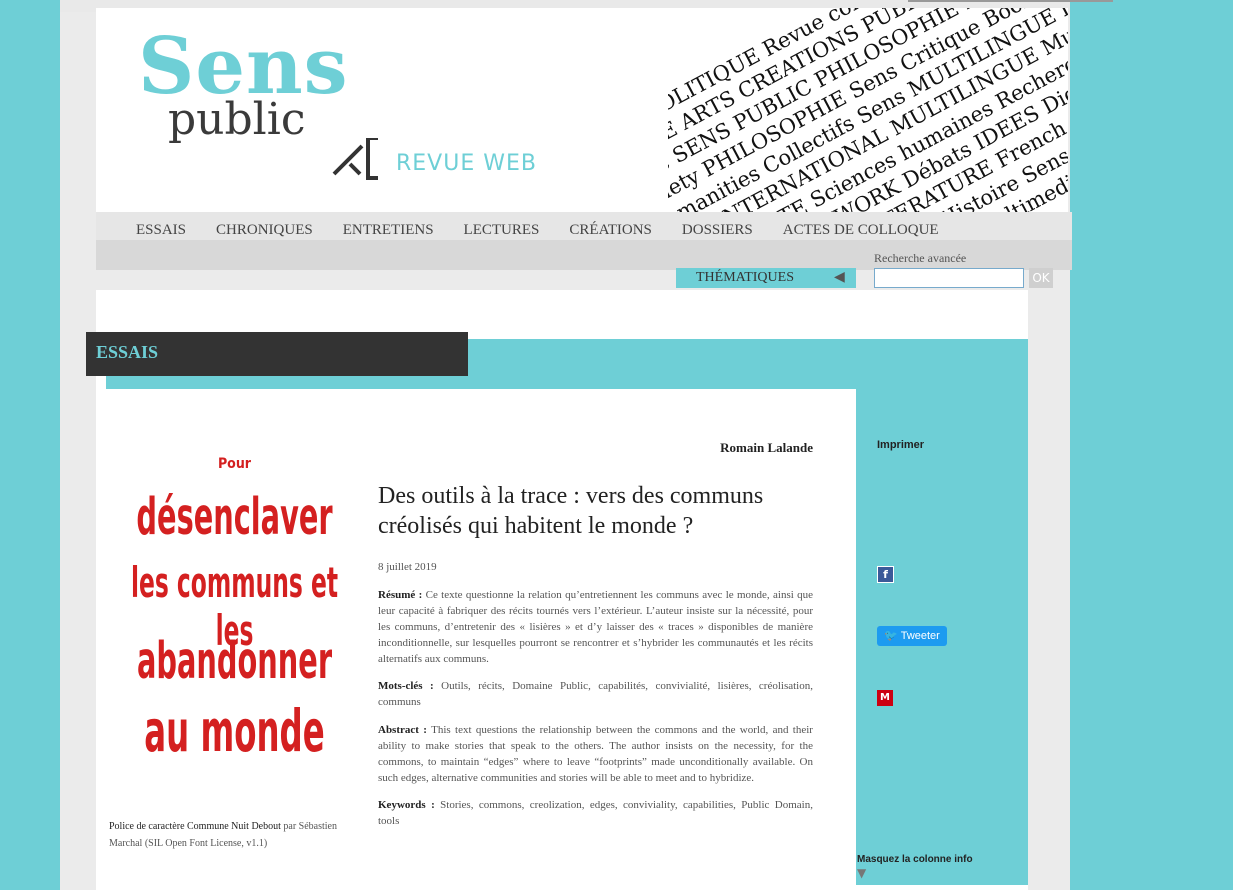 Image resolution: width=1233 pixels, height=890 pixels. Describe the element at coordinates (920, 636) in the screenshot. I see `tweet-label: Tweeter` at that location.